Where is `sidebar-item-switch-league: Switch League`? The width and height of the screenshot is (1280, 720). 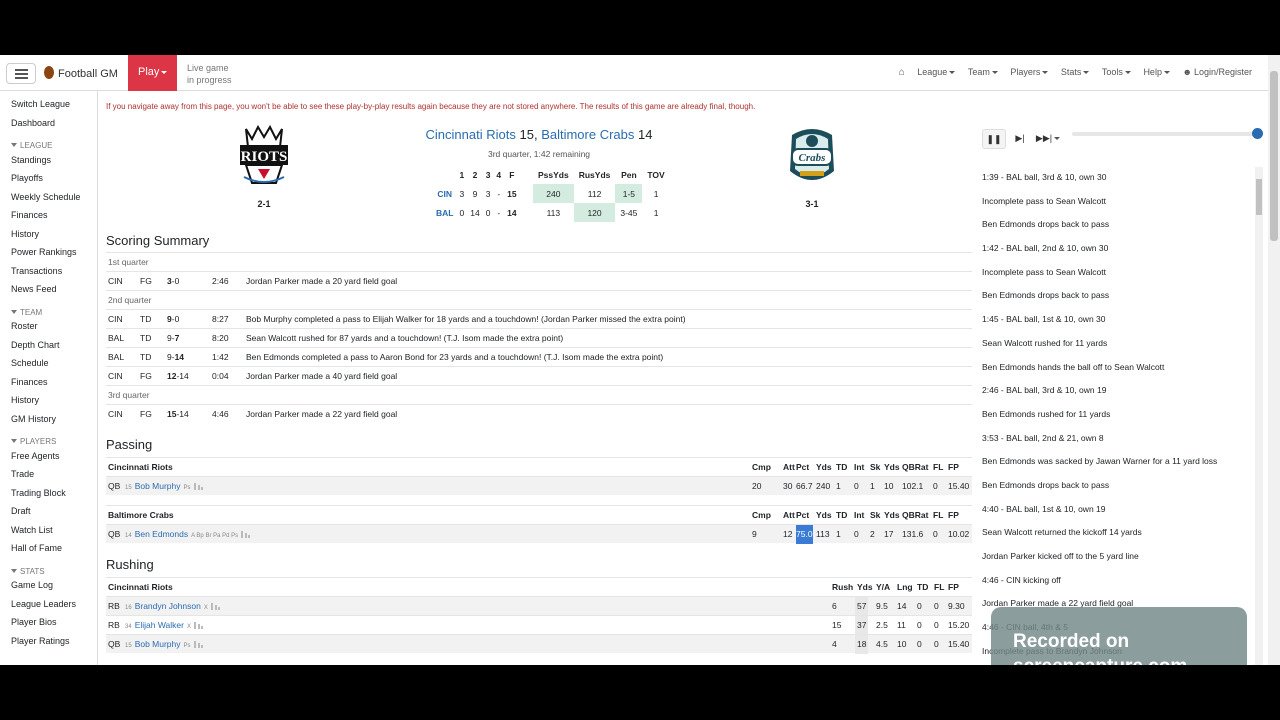
sidebar-item-switch-league: Switch League is located at coordinates (54, 104).